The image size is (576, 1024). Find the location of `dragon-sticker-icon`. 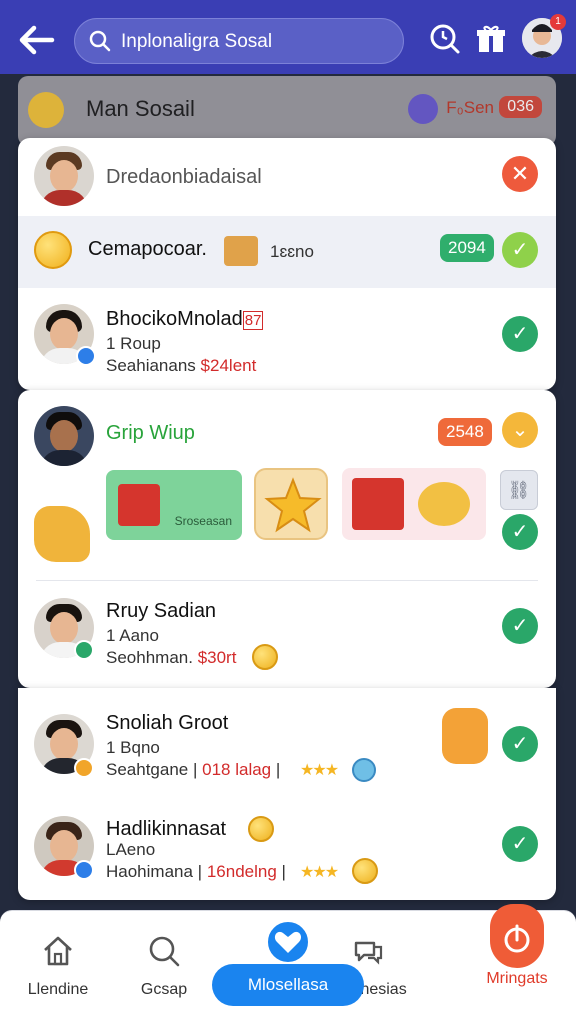

dragon-sticker-icon is located at coordinates (62, 534).